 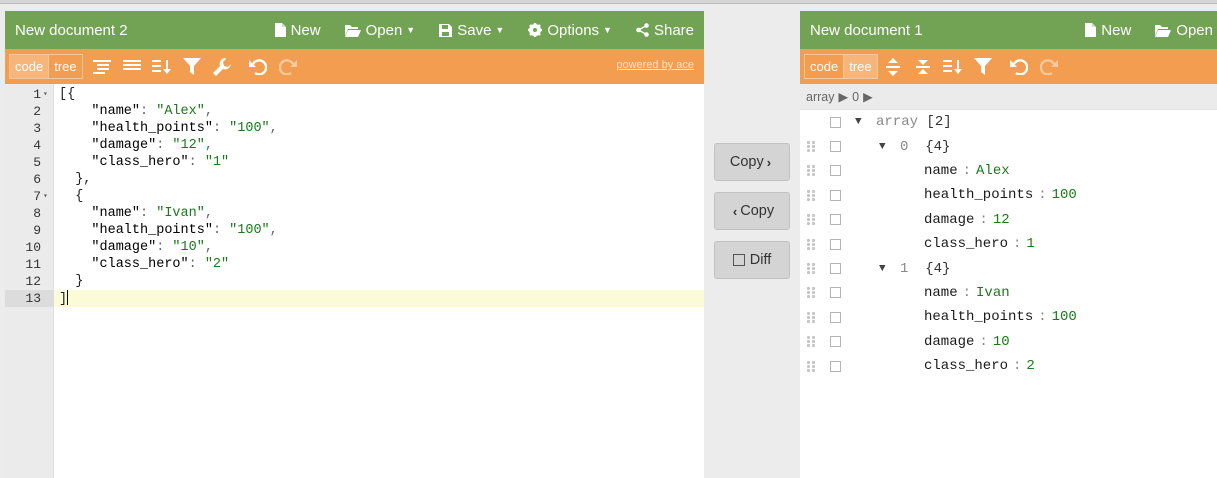 I want to click on left-open-button: Open ▼, so click(x=379, y=30).